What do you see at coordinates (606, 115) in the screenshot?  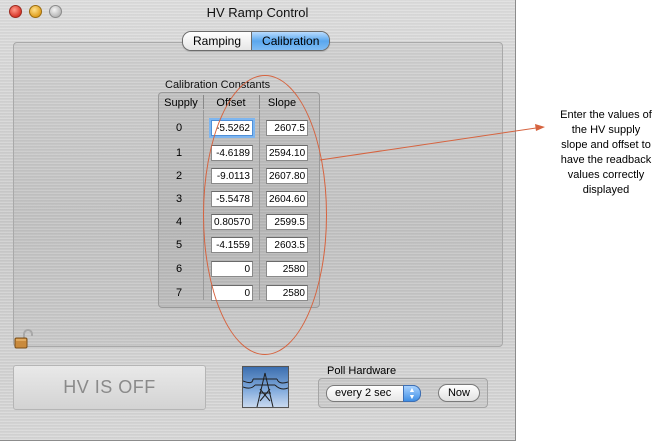 I see `annotation-line: Enter the values of` at bounding box center [606, 115].